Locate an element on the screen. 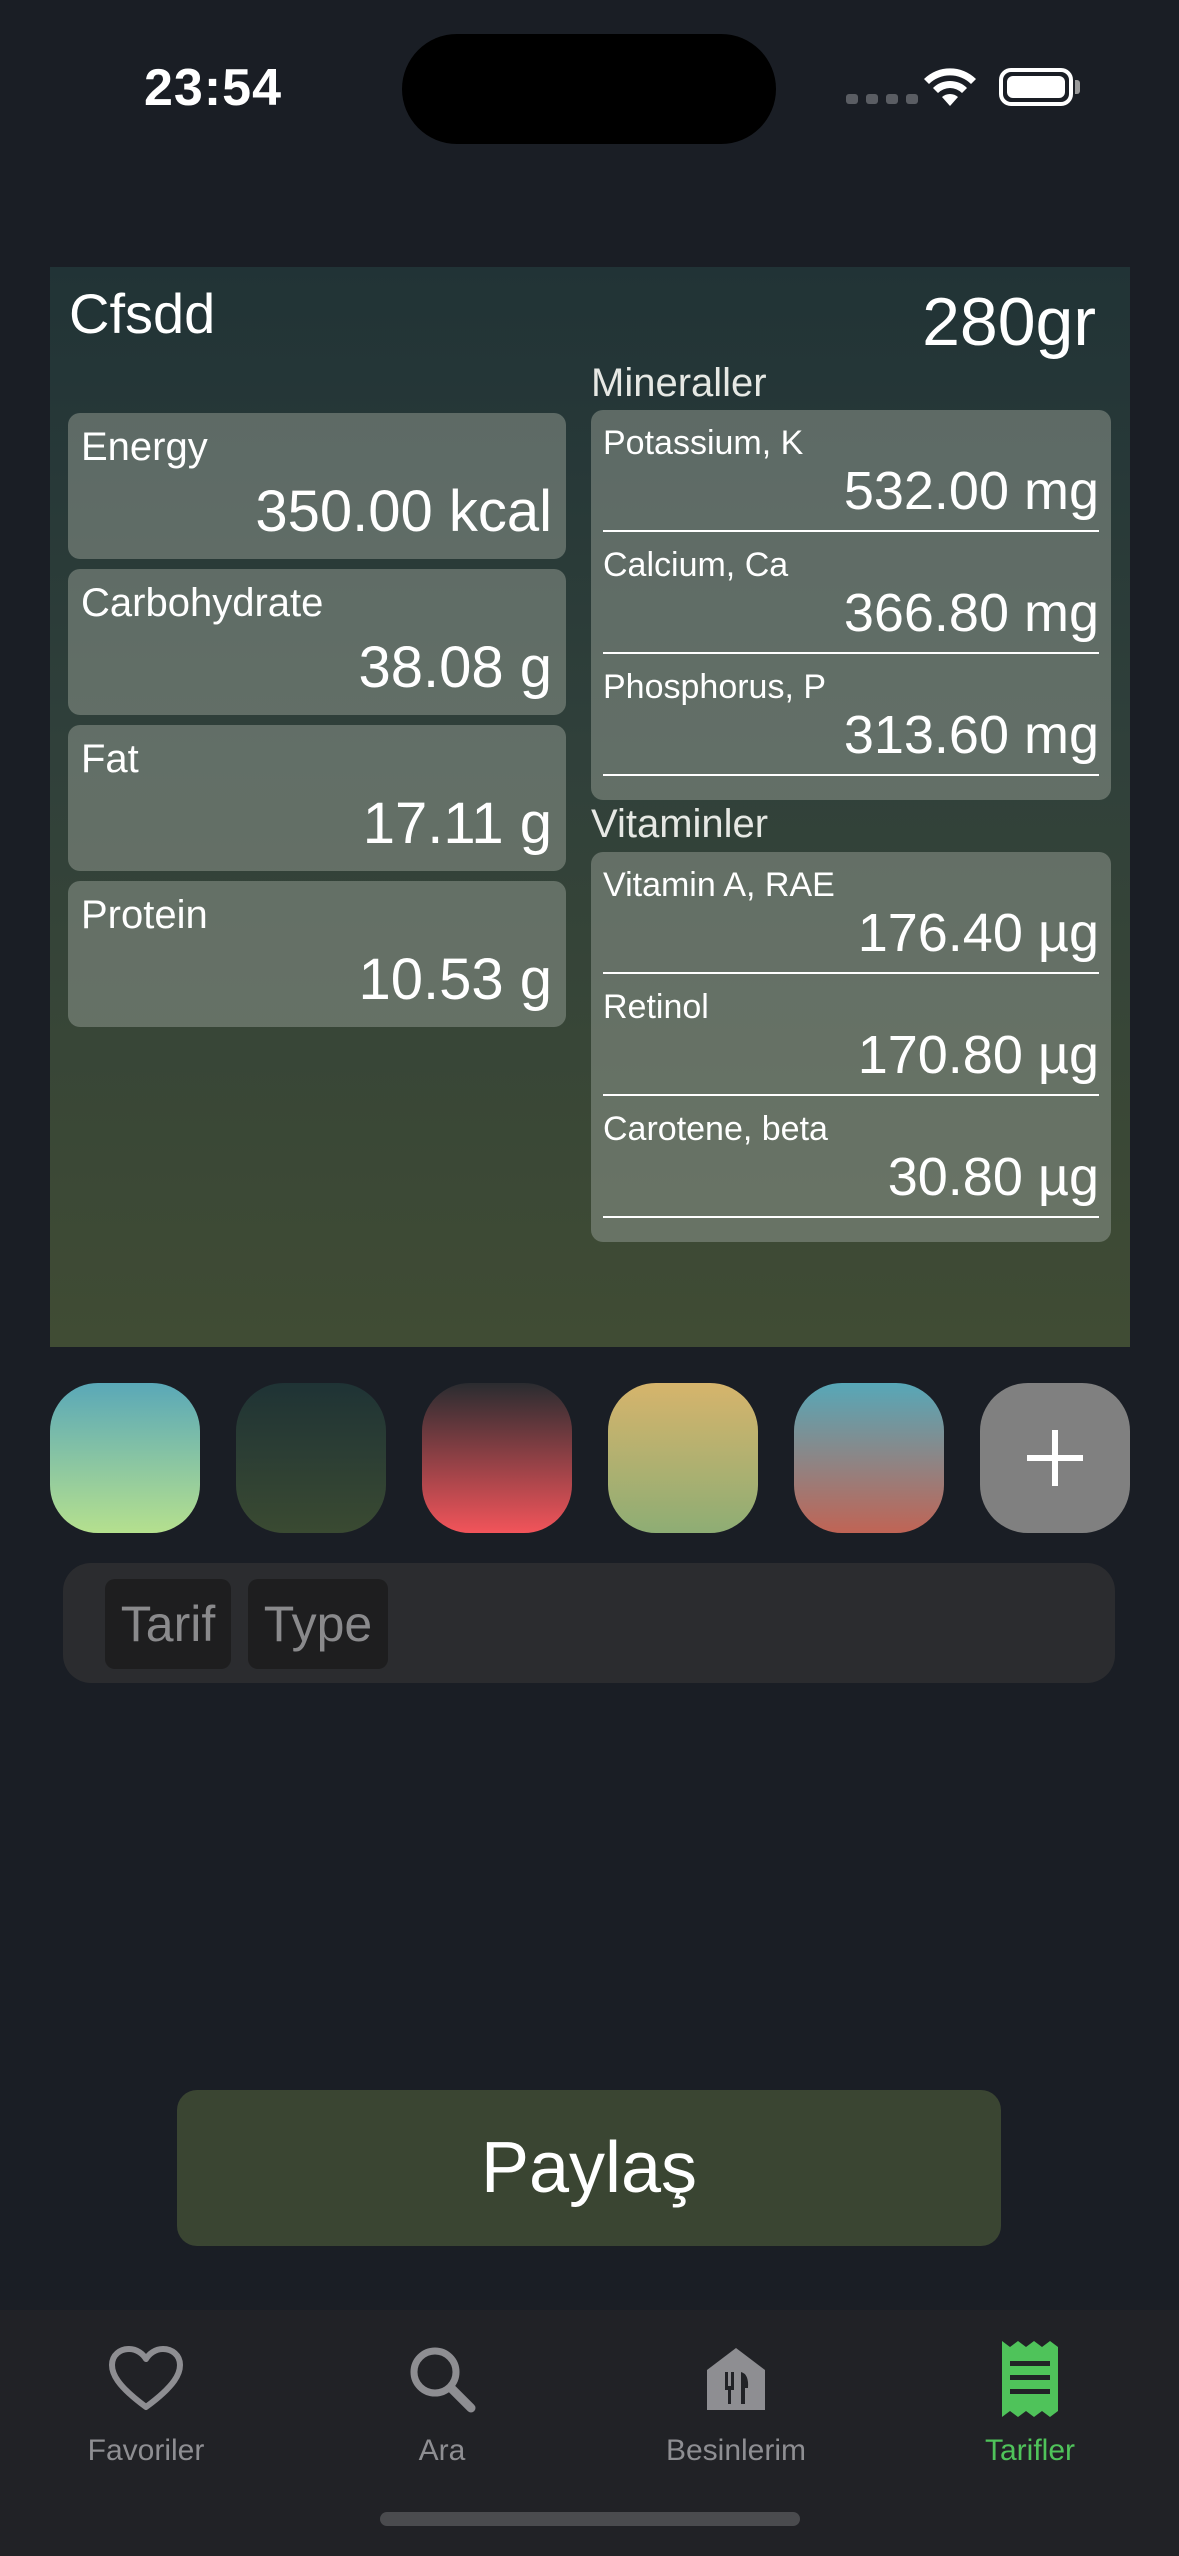  vitamins-title: Vitaminler is located at coordinates (680, 824).